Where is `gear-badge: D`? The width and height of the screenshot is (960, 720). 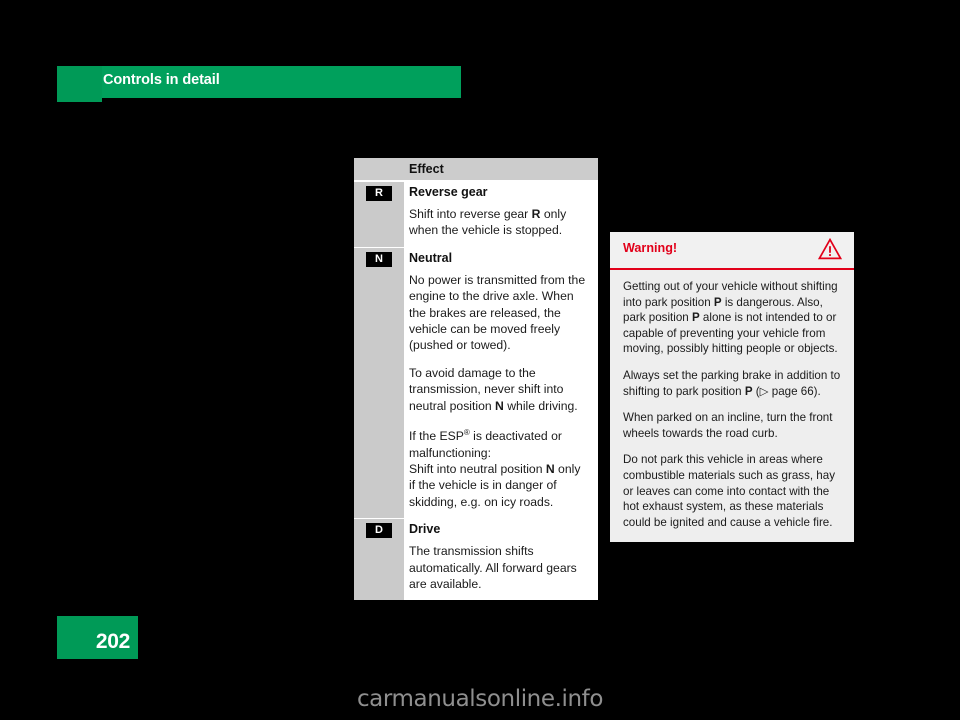 gear-badge: D is located at coordinates (379, 531).